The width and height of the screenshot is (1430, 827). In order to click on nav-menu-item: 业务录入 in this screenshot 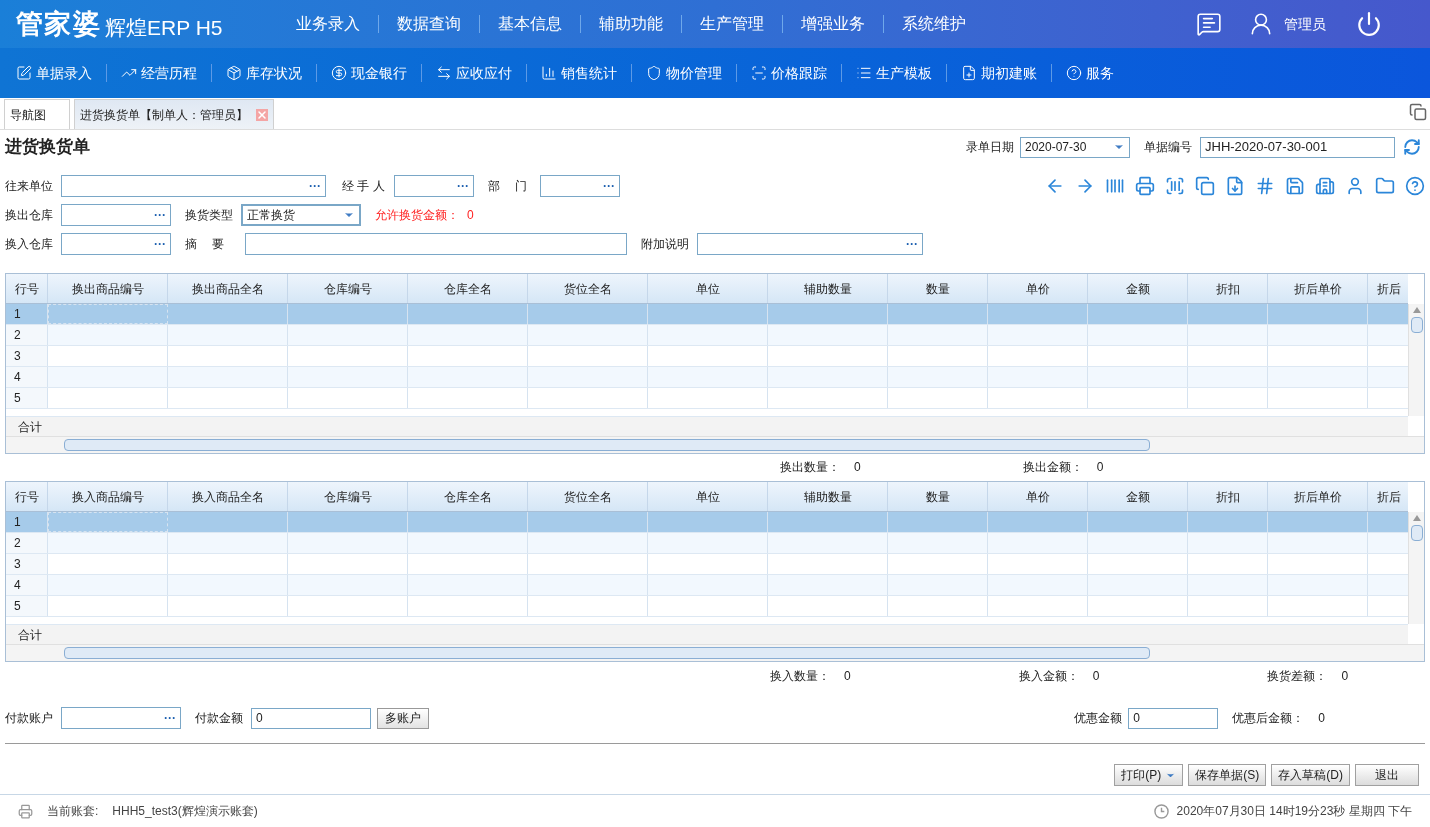, I will do `click(328, 24)`.